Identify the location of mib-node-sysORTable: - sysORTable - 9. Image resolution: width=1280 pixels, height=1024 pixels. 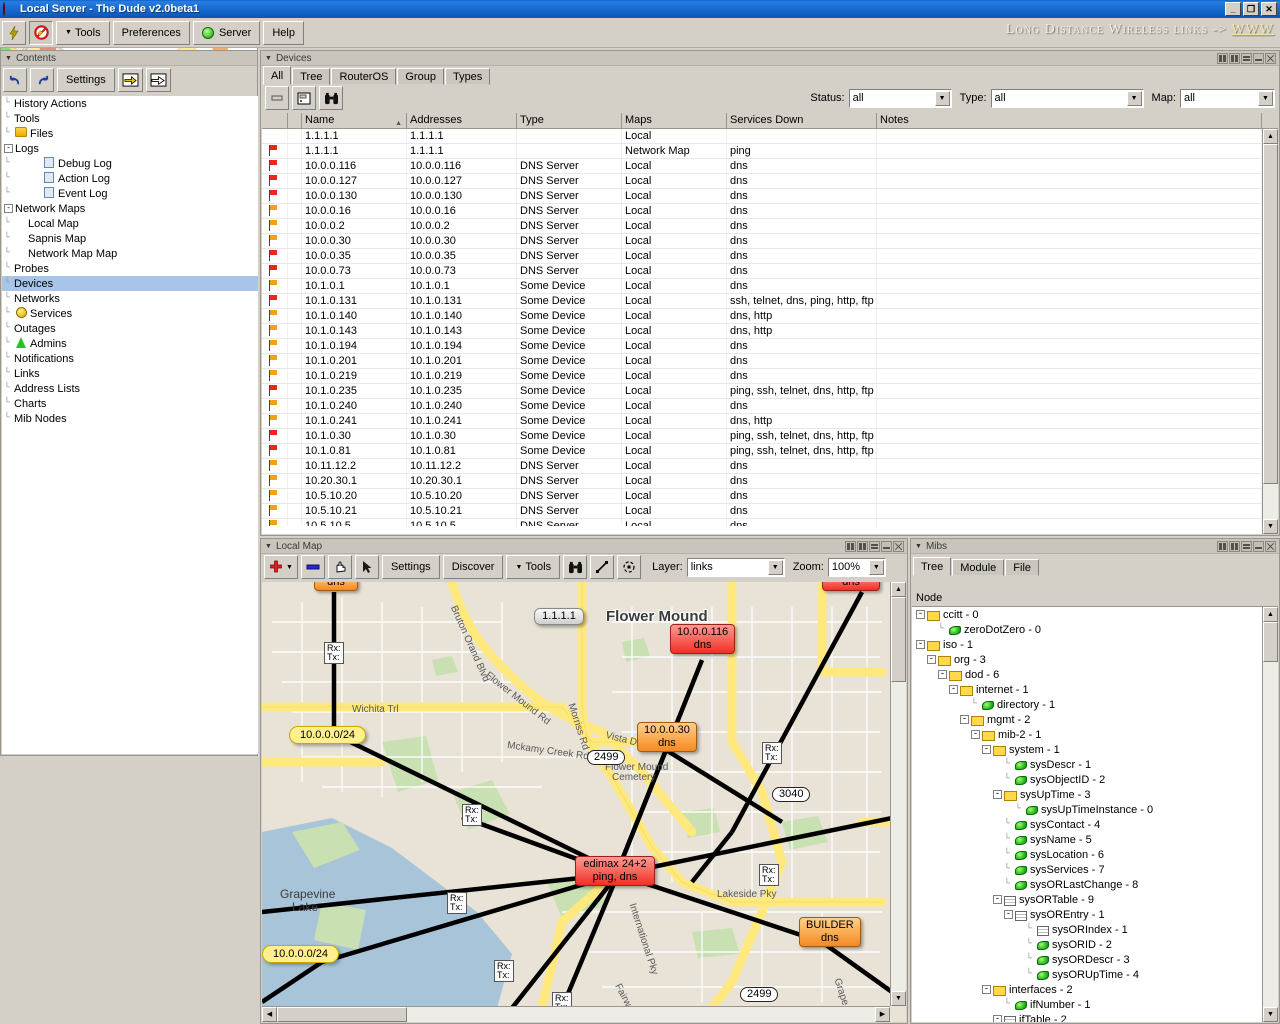
(1087, 899).